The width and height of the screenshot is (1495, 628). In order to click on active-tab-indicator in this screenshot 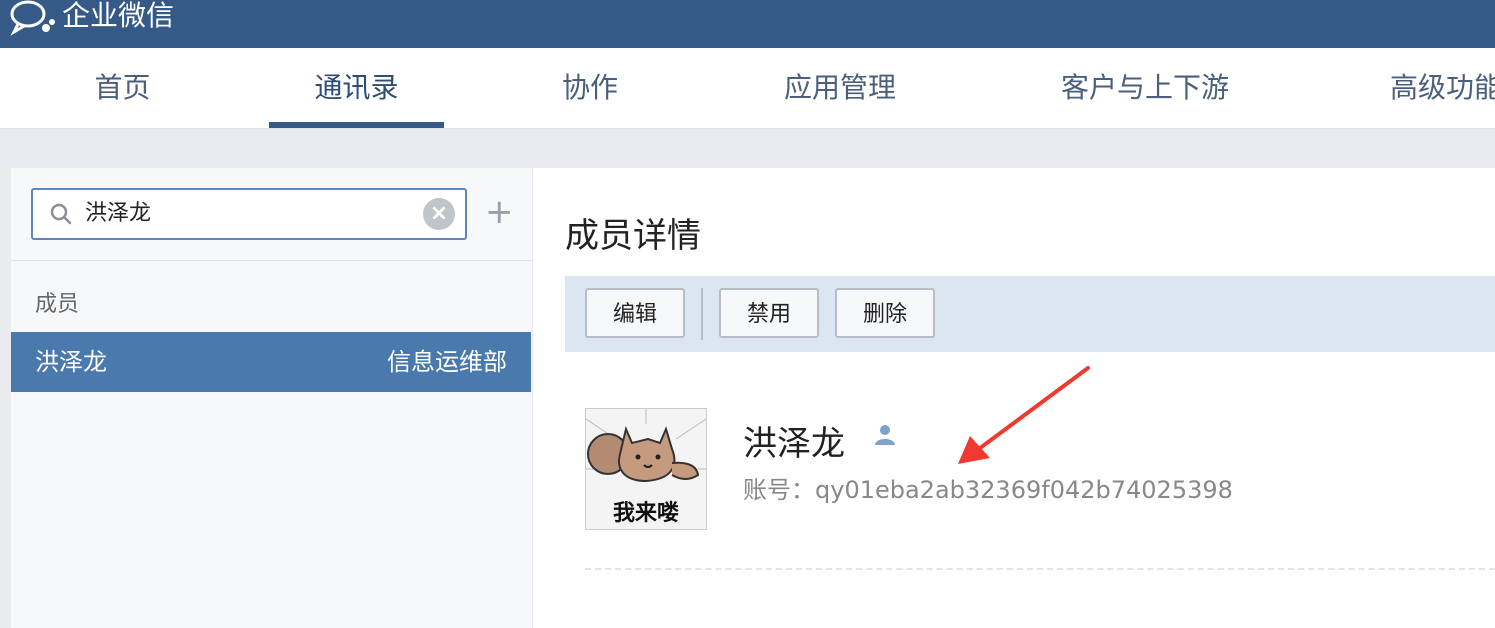, I will do `click(356, 125)`.